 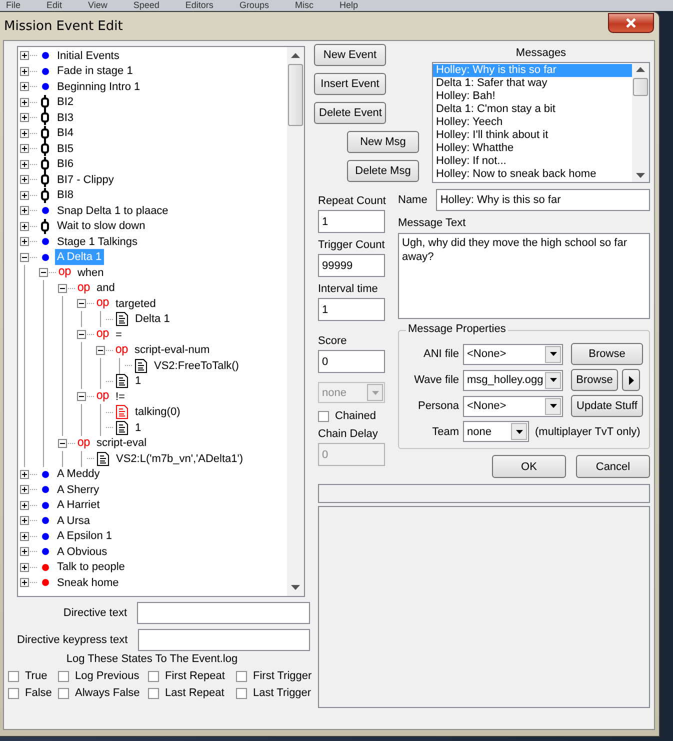 What do you see at coordinates (65, 133) in the screenshot?
I see `tree-item: BI4` at bounding box center [65, 133].